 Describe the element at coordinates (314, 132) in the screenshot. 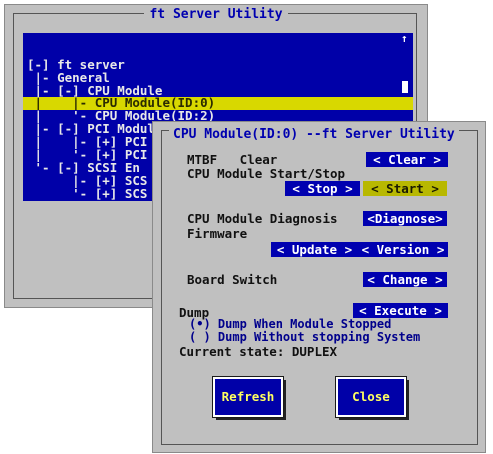

I see `dialog-title: CPU Module(ID:0) --ft Server Utility` at that location.